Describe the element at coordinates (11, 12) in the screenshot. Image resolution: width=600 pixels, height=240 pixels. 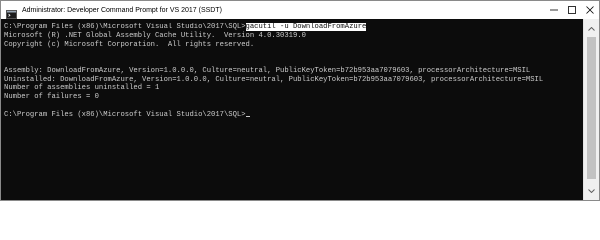
I see `console-app-icon` at that location.